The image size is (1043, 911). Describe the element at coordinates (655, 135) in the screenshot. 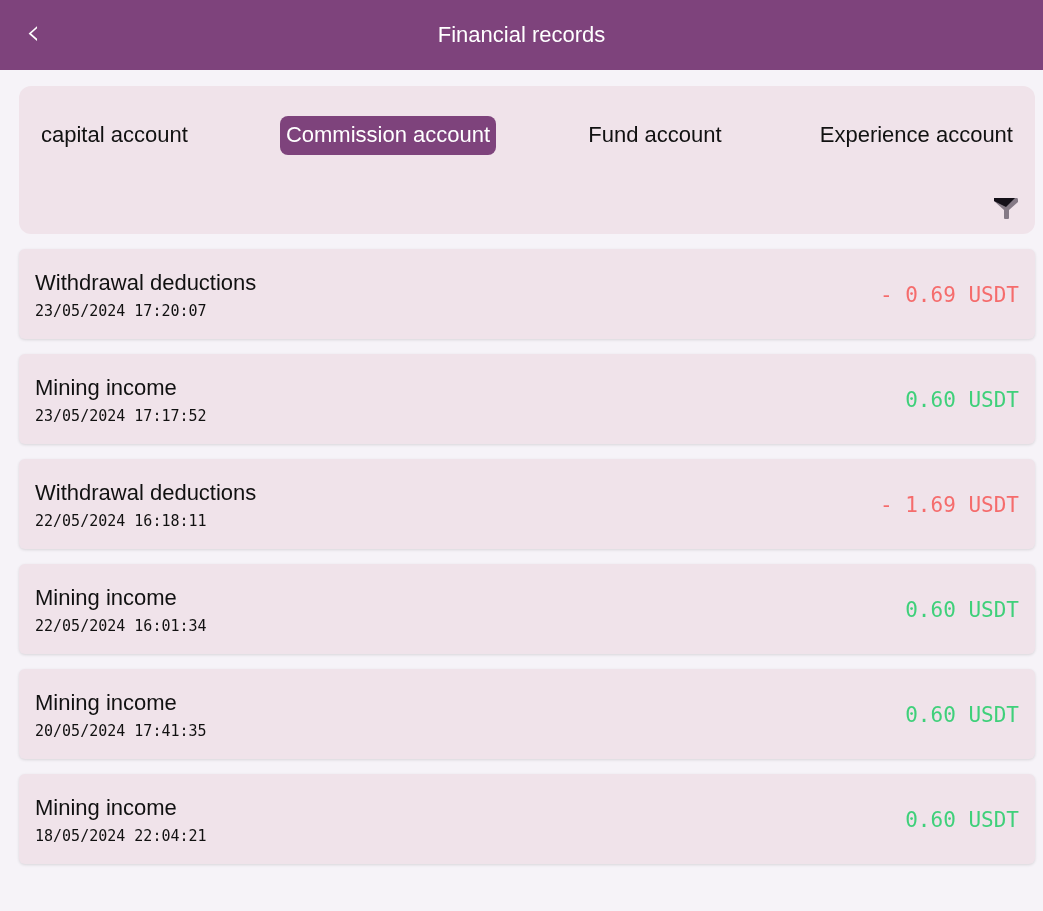

I see `account-tab: Fund account` at that location.